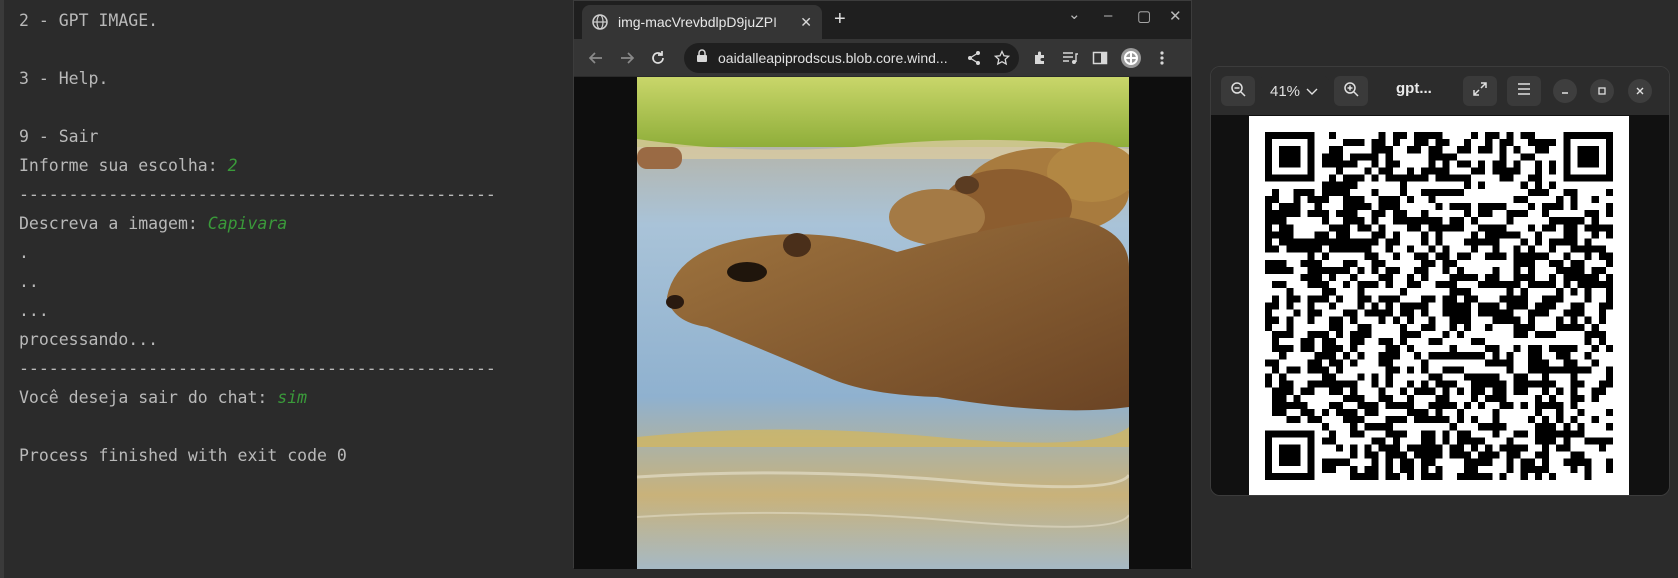 The image size is (1678, 578). What do you see at coordinates (1162, 58) in the screenshot?
I see `more-icon` at bounding box center [1162, 58].